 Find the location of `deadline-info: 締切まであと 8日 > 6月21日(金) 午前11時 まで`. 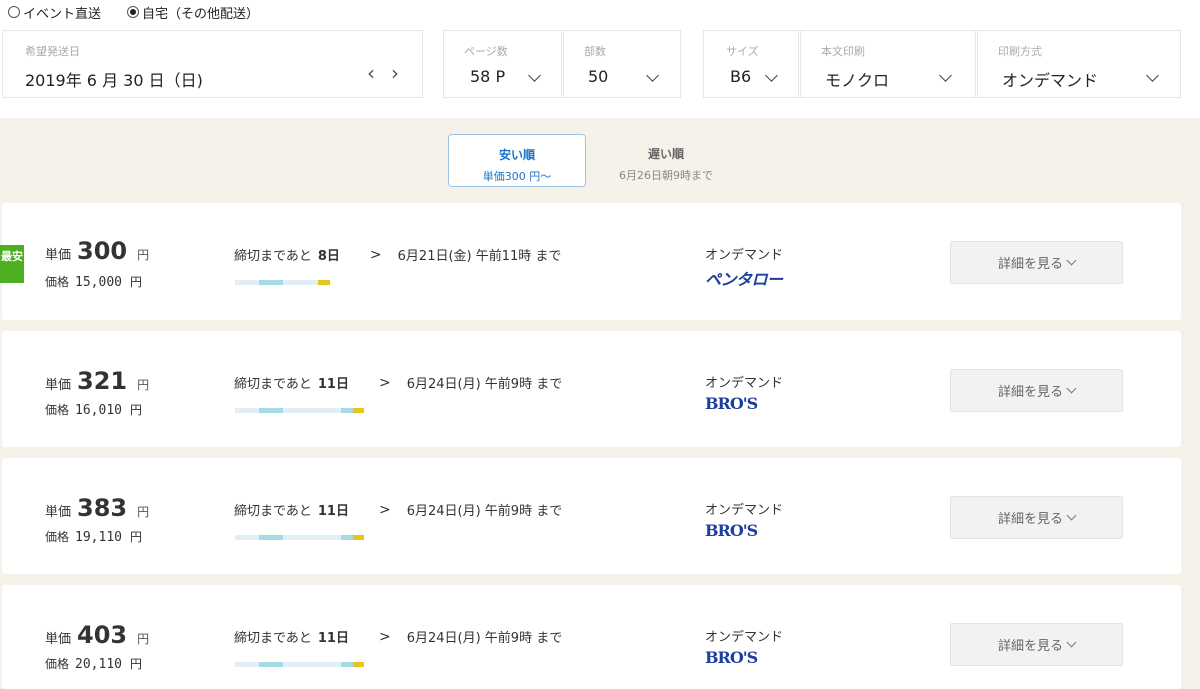

deadline-info: 締切まであと 8日 > 6月21日(金) 午前11時 まで is located at coordinates (398, 255).